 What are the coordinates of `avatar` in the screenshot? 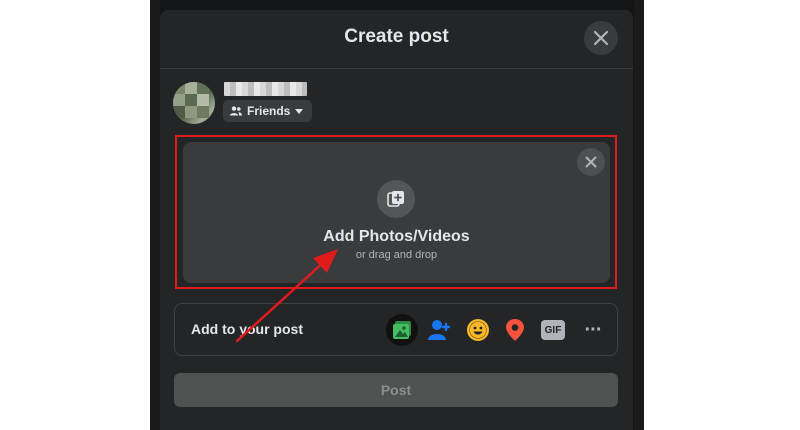 It's located at (194, 103).